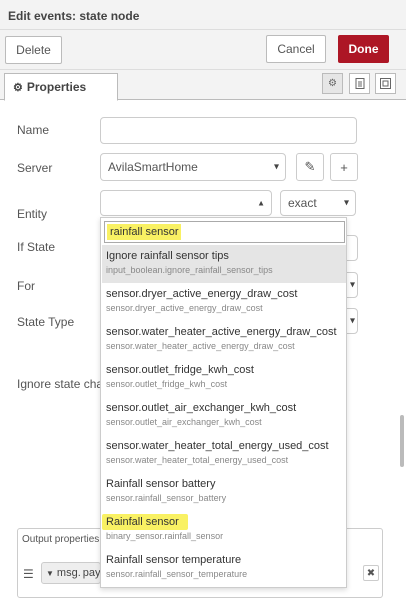 This screenshot has width=406, height=598. Describe the element at coordinates (202, 294) in the screenshot. I see `option-name: sensor.dryer_active_energy_draw_cost` at that location.